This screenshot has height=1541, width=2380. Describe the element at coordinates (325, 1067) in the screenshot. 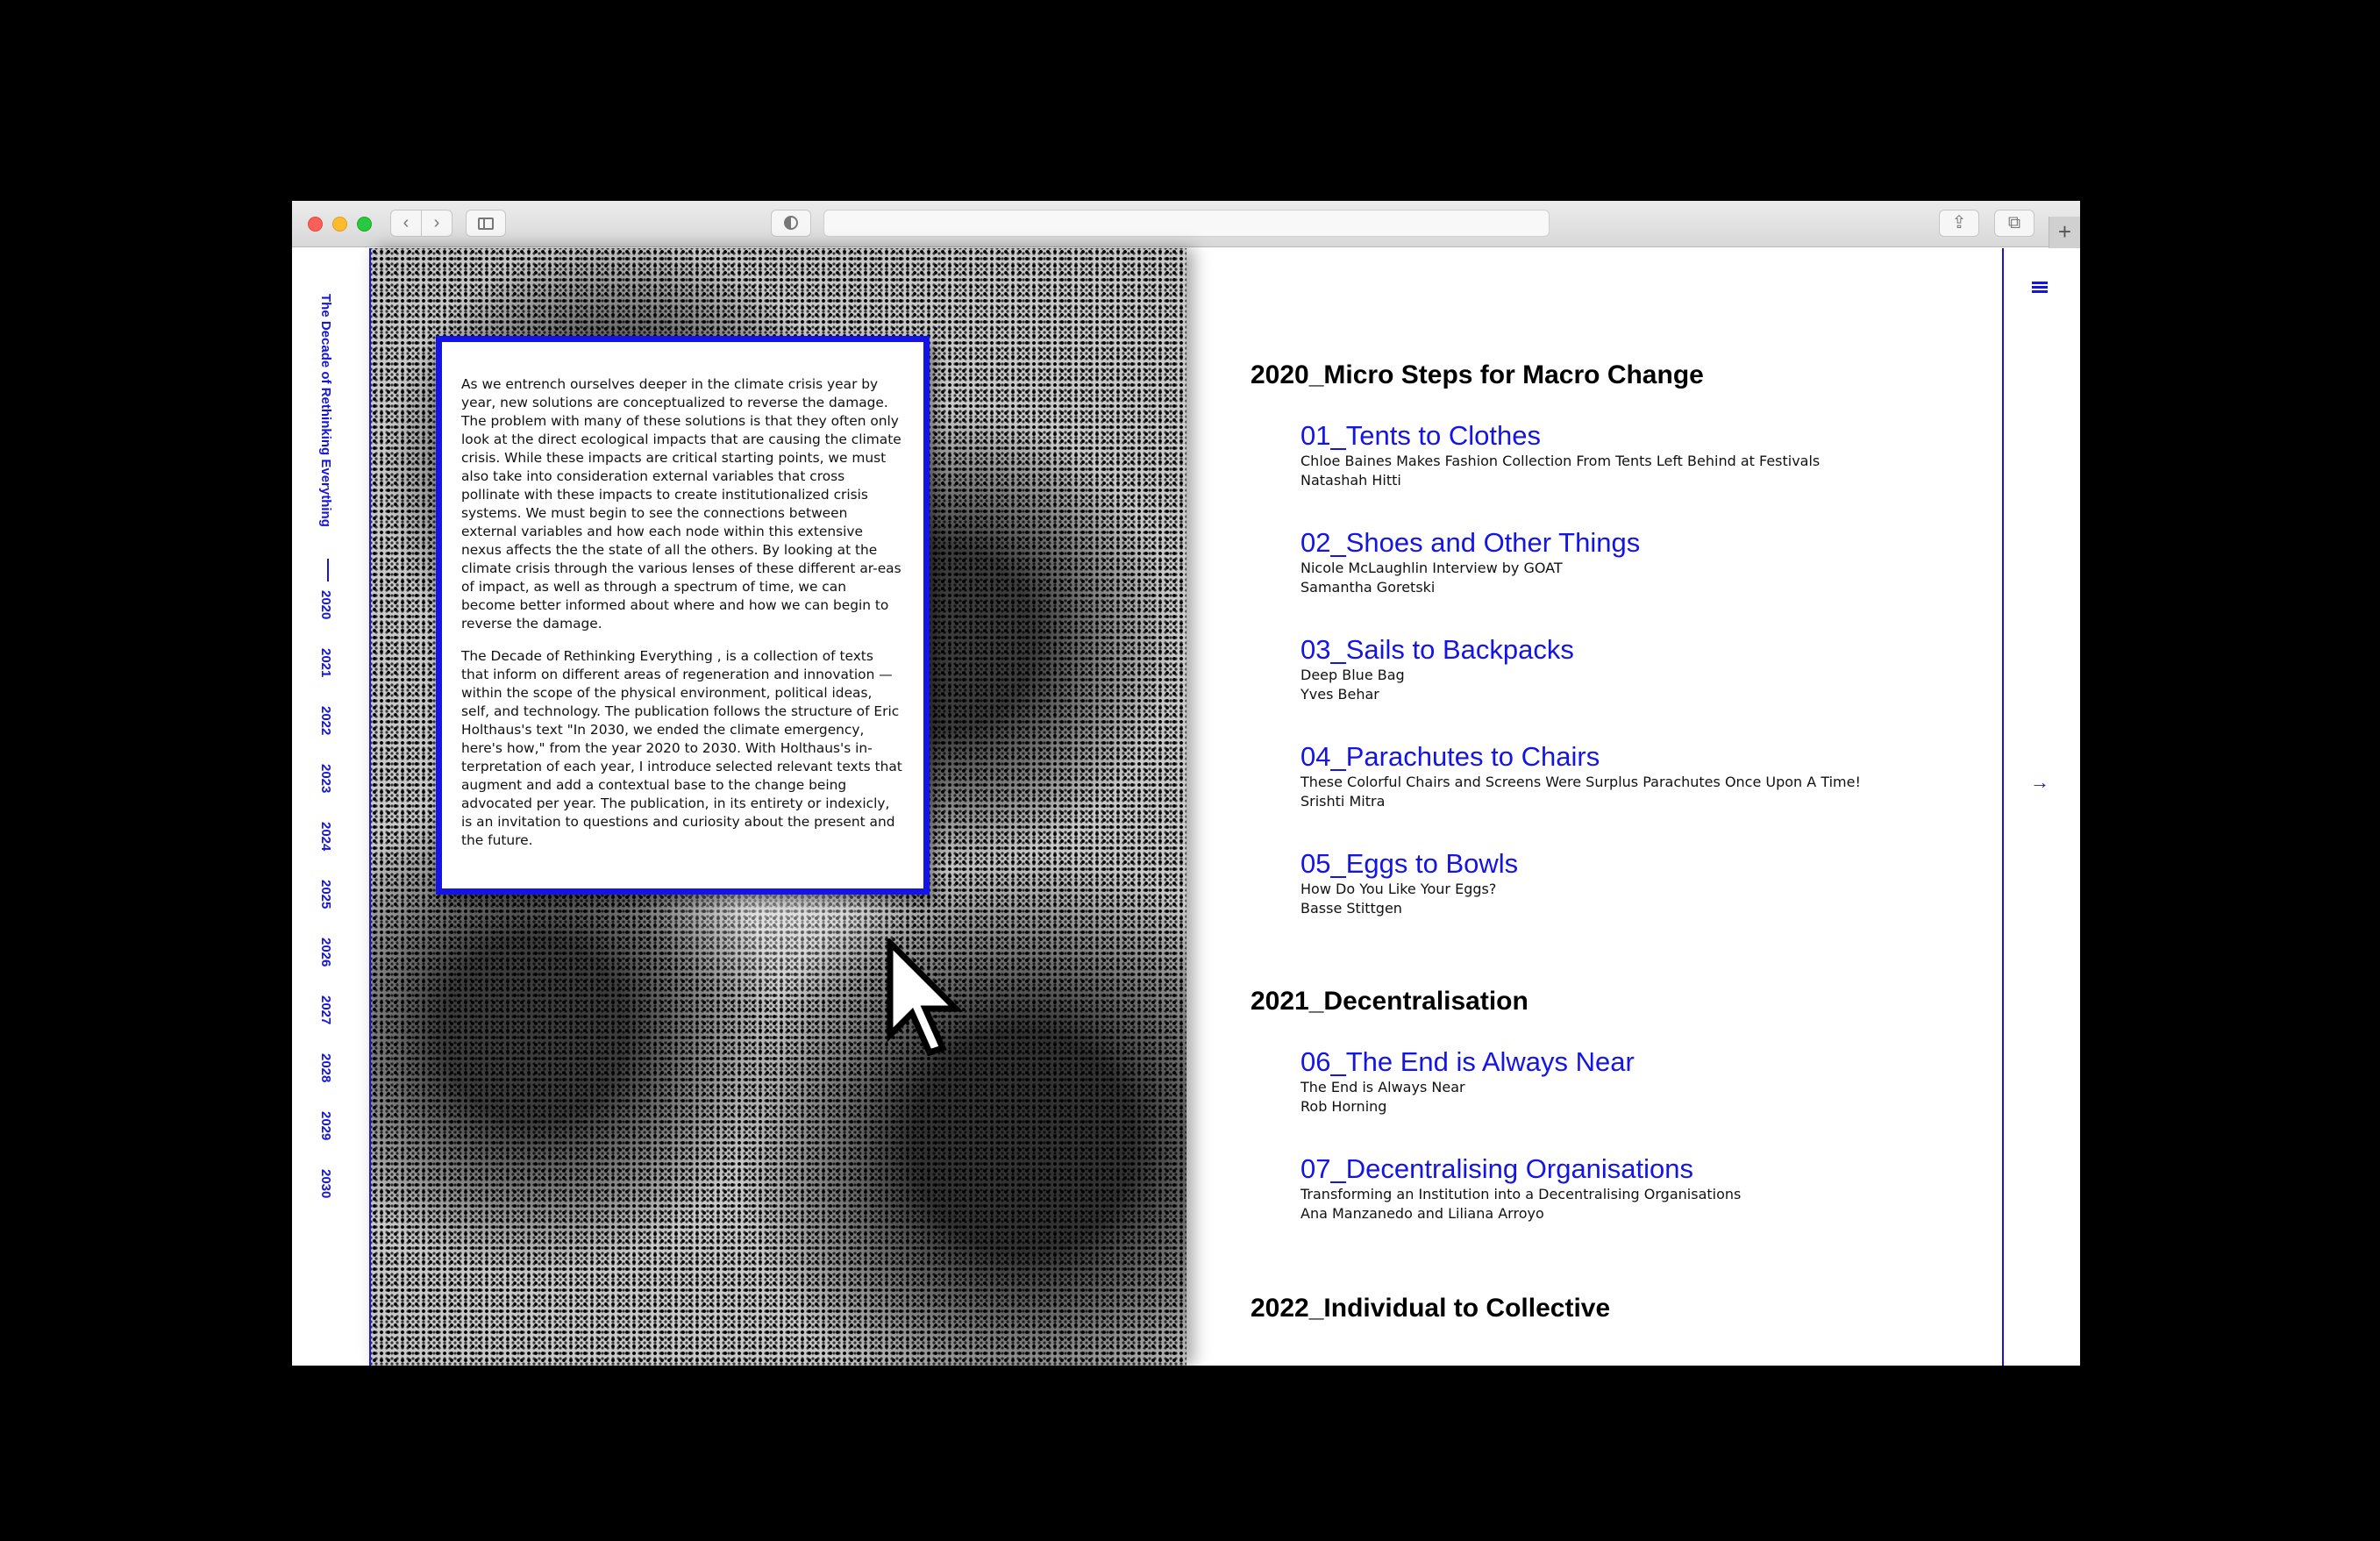

I see `year-link-2028: 2028` at that location.